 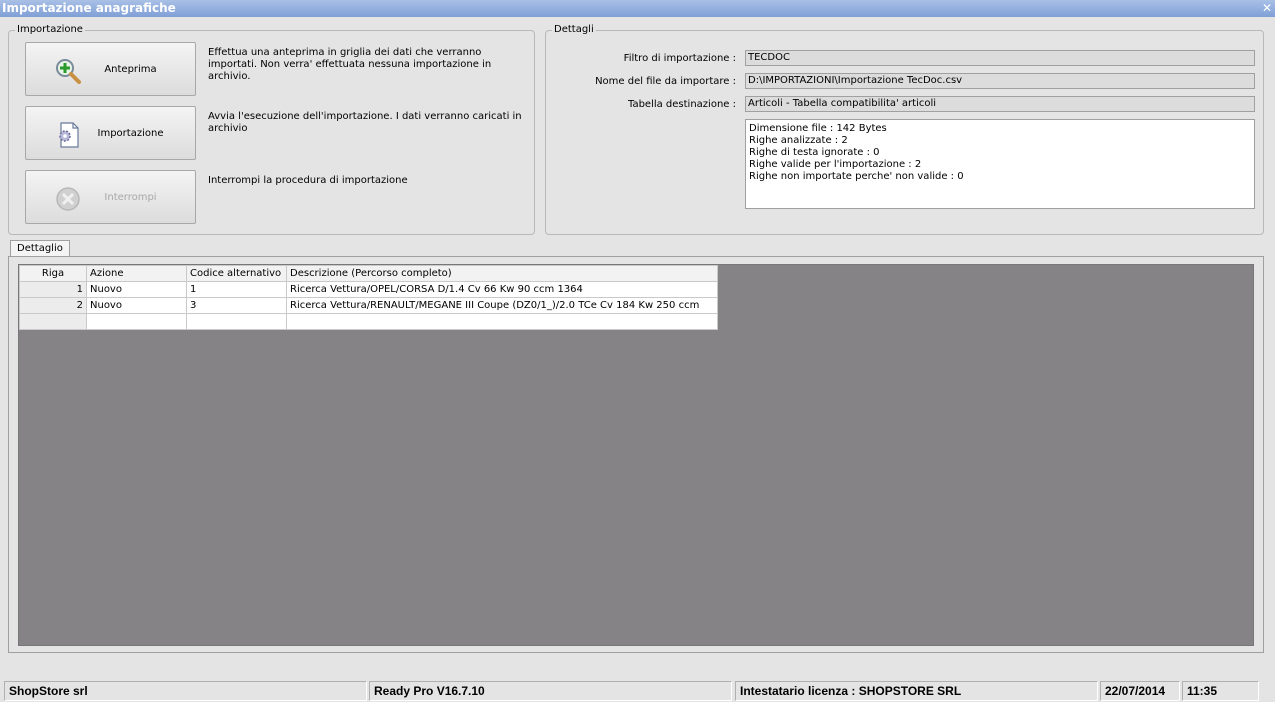 What do you see at coordinates (637, 8) in the screenshot?
I see `title-bar: Importazione anagrafiche ✕` at bounding box center [637, 8].